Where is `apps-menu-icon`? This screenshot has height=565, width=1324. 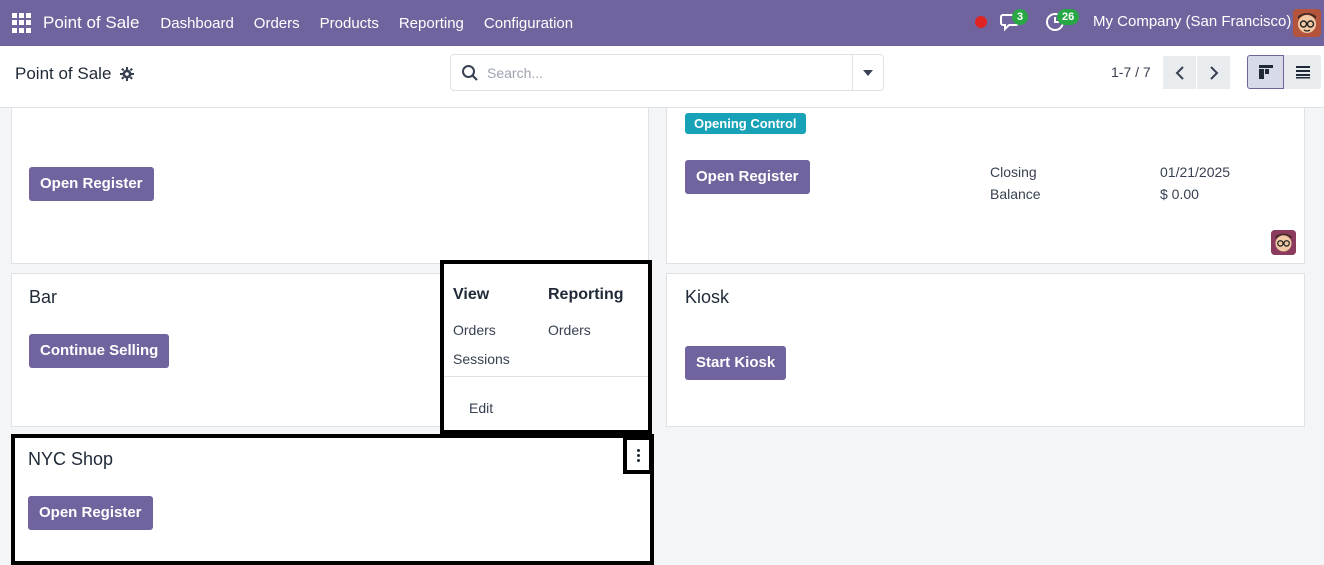
apps-menu-icon is located at coordinates (22, 23).